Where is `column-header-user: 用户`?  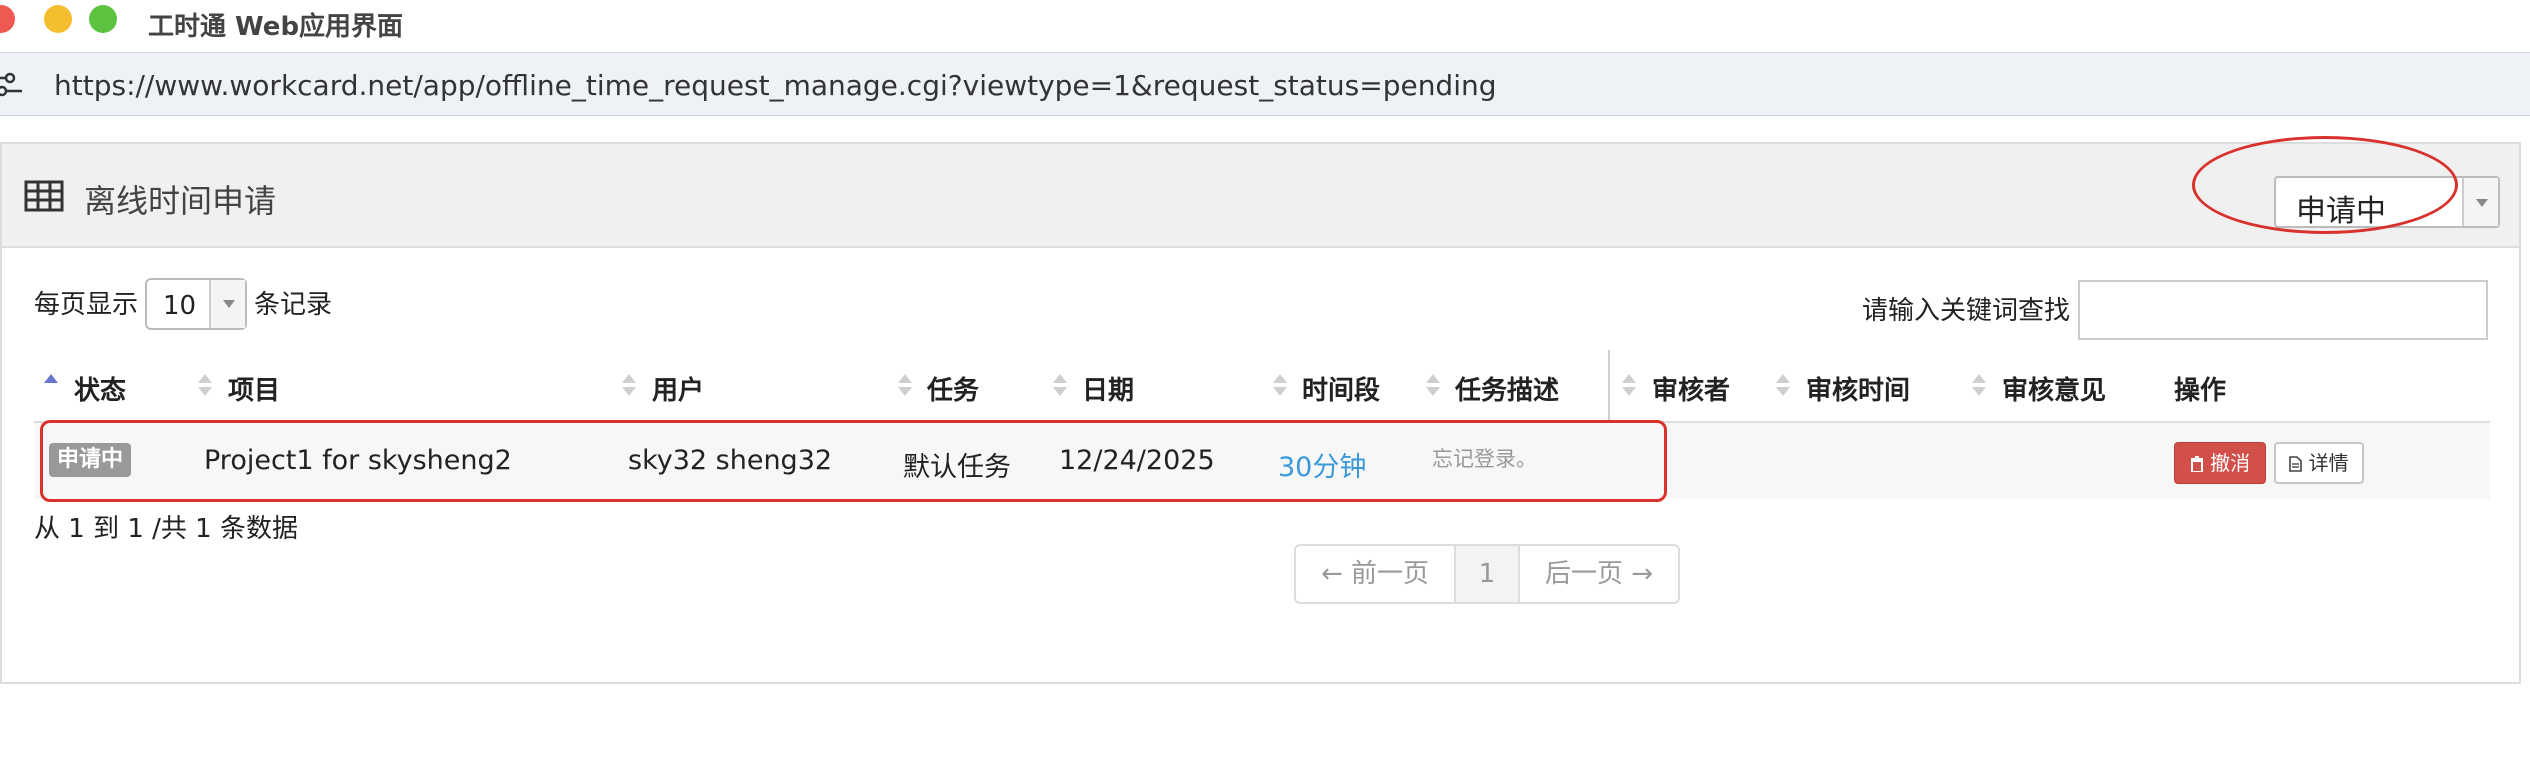 column-header-user: 用户 is located at coordinates (678, 388).